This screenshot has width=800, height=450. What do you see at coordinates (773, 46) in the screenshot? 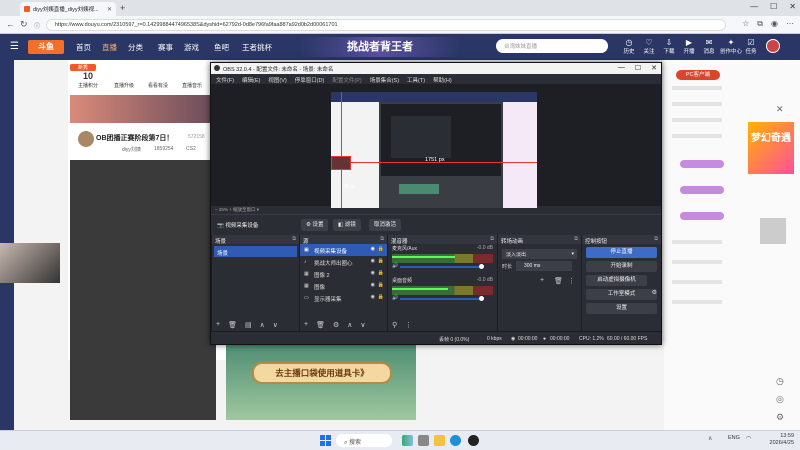
I see `user-avatar` at bounding box center [773, 46].